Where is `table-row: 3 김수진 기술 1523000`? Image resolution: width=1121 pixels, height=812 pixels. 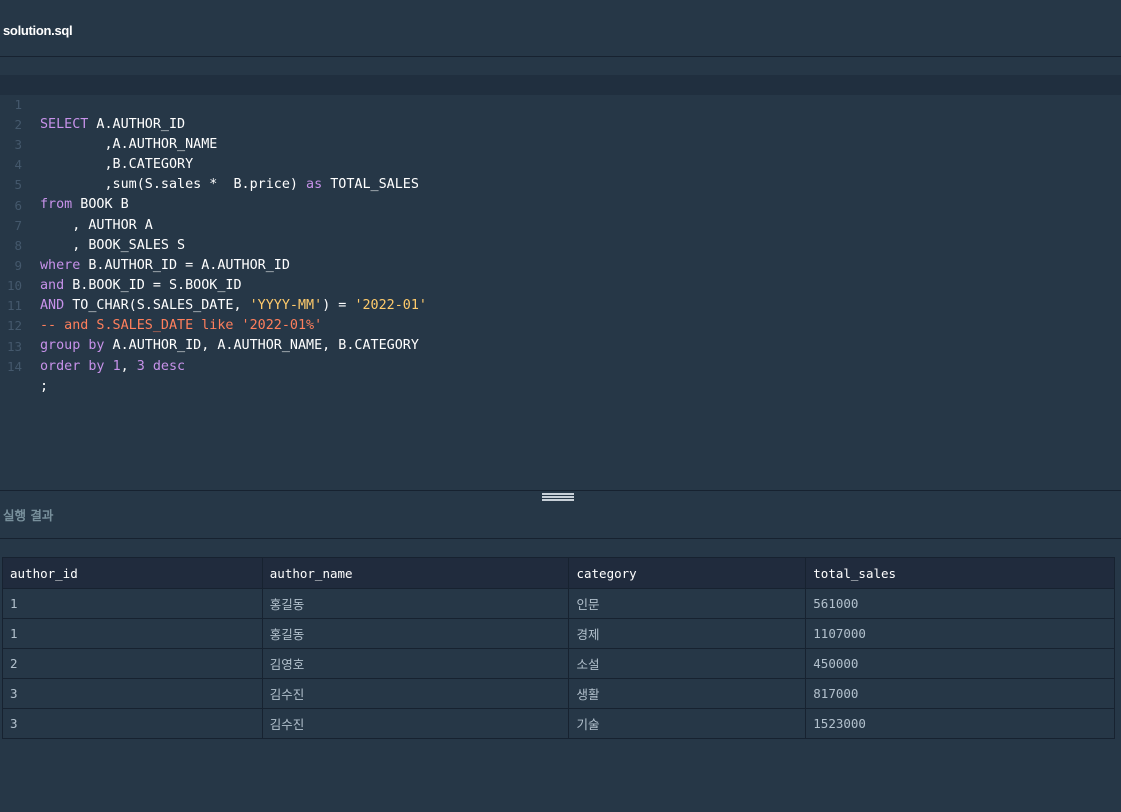 table-row: 3 김수진 기술 1523000 is located at coordinates (558, 723).